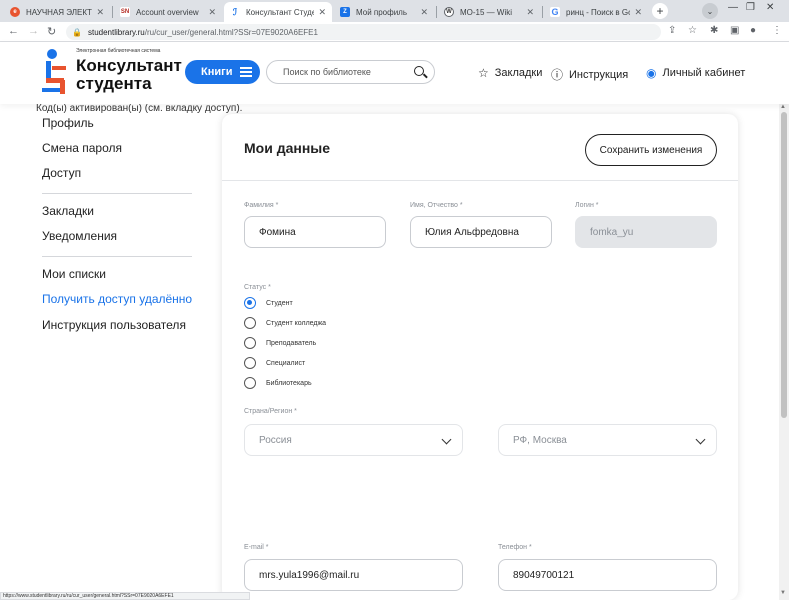 Image resolution: width=789 pixels, height=600 pixels. Describe the element at coordinates (125, 12) in the screenshot. I see `favicon-icon: SN` at that location.